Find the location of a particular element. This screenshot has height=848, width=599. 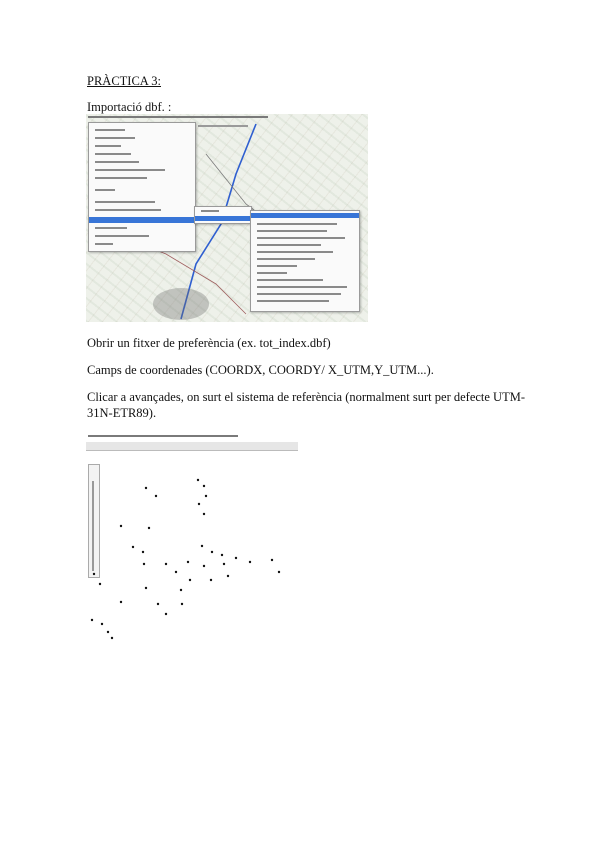

screenshot-points-view is located at coordinates (192, 539).